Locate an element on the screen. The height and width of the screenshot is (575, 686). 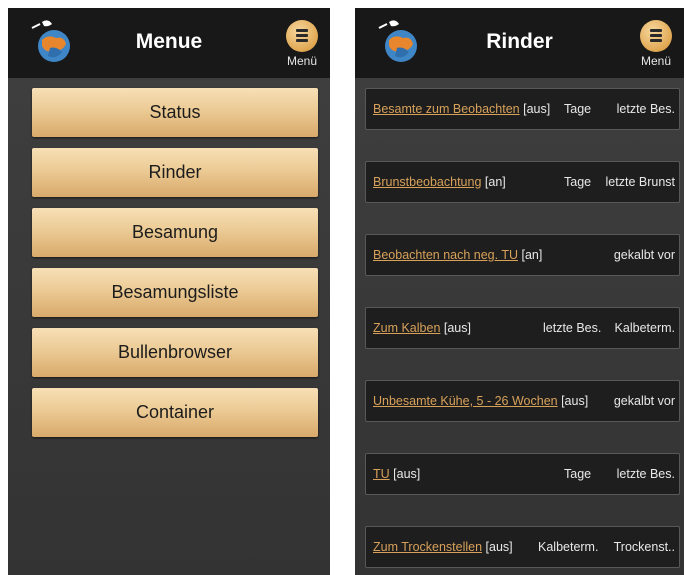
list-item-col3: letzte Brunst is located at coordinates (640, 182).